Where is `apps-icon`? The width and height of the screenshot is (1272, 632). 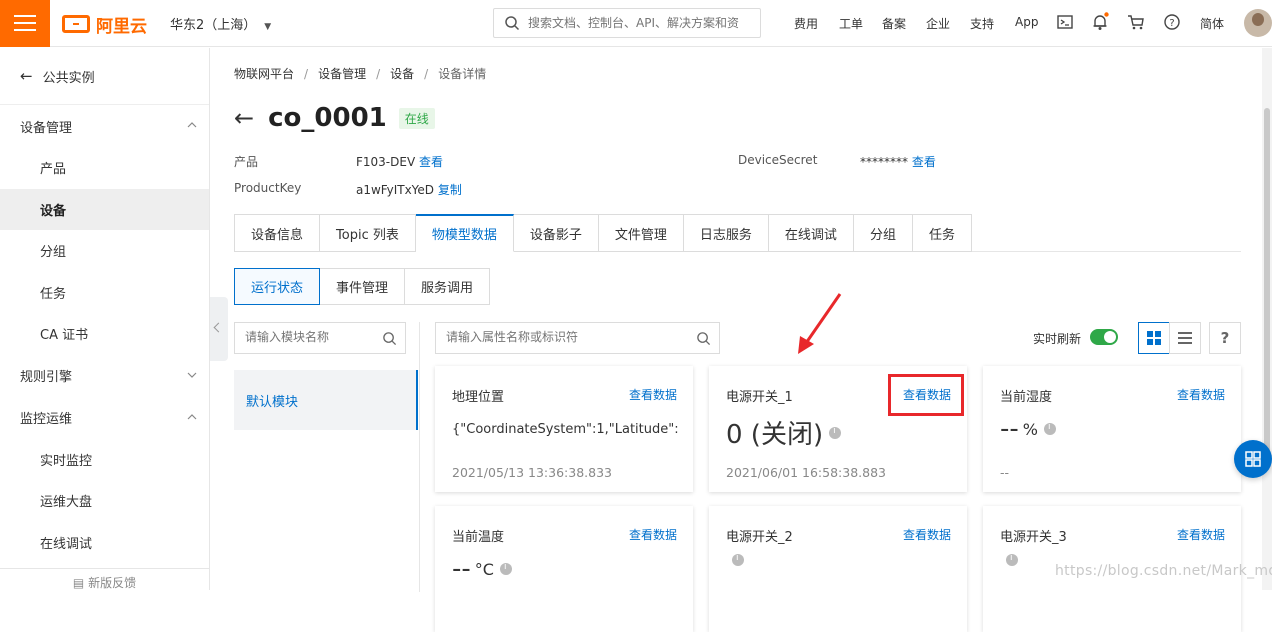
apps-icon is located at coordinates (1253, 459).